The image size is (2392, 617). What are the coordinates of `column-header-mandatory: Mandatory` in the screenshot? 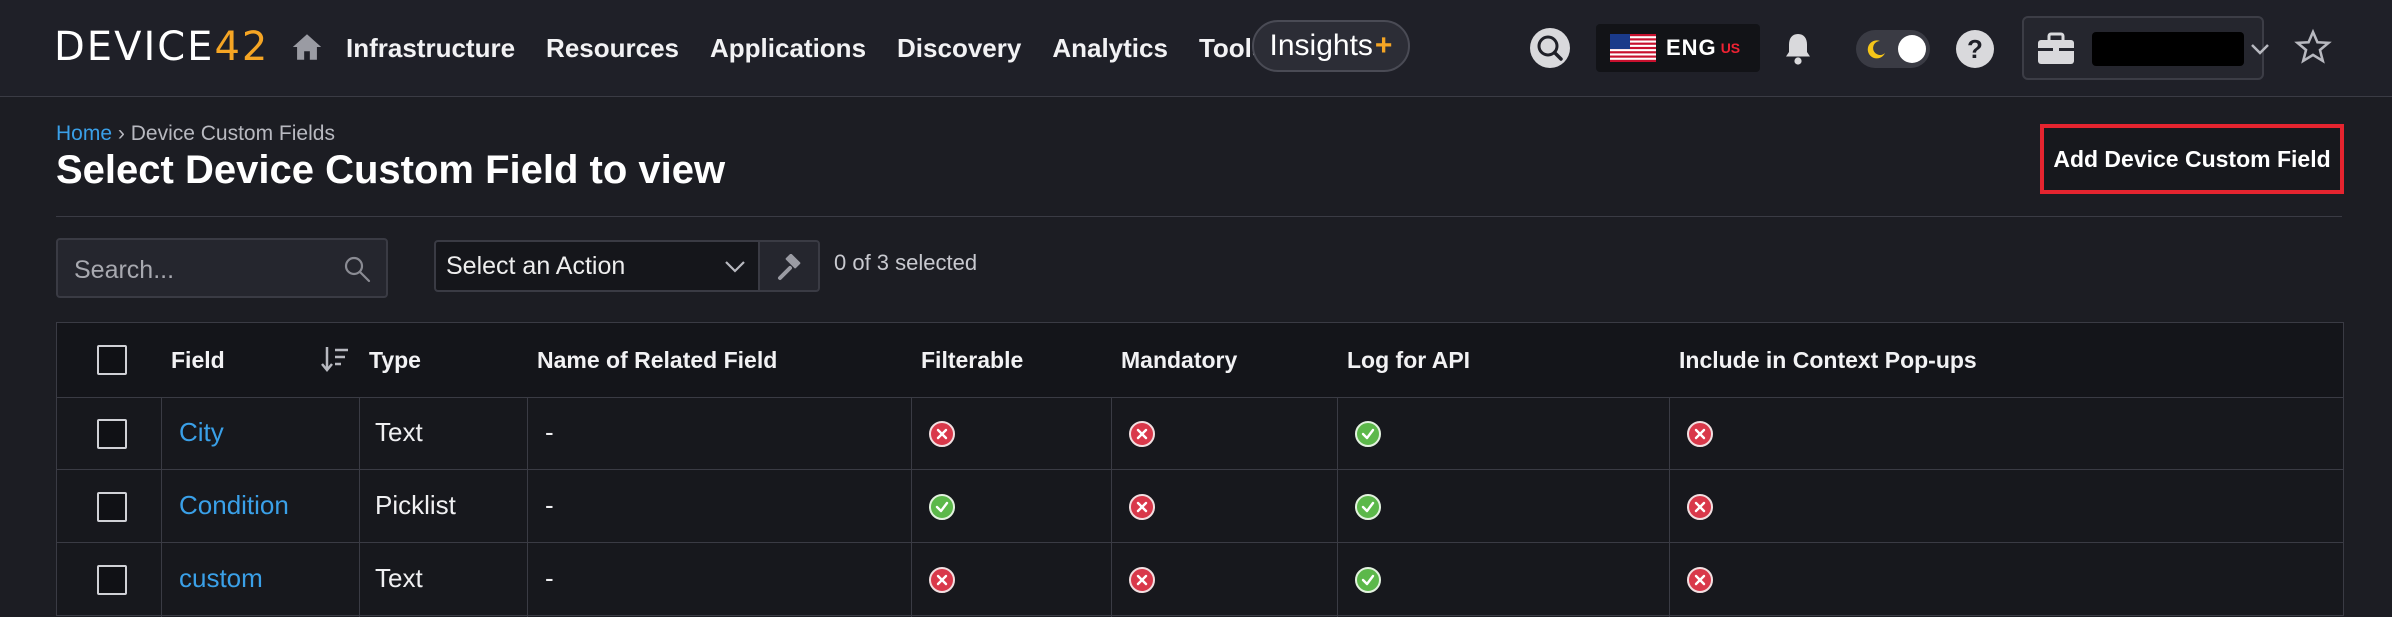 It's located at (1179, 360).